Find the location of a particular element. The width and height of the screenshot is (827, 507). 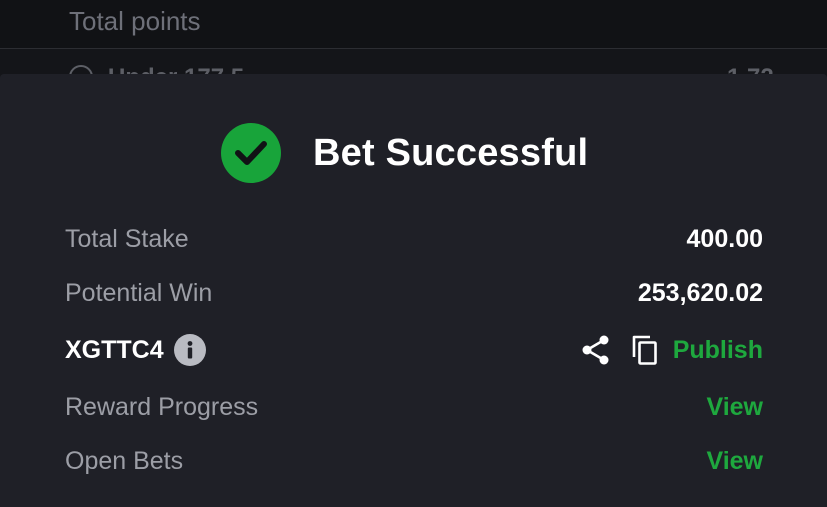

total-stake-label: Total Stake is located at coordinates (127, 238).